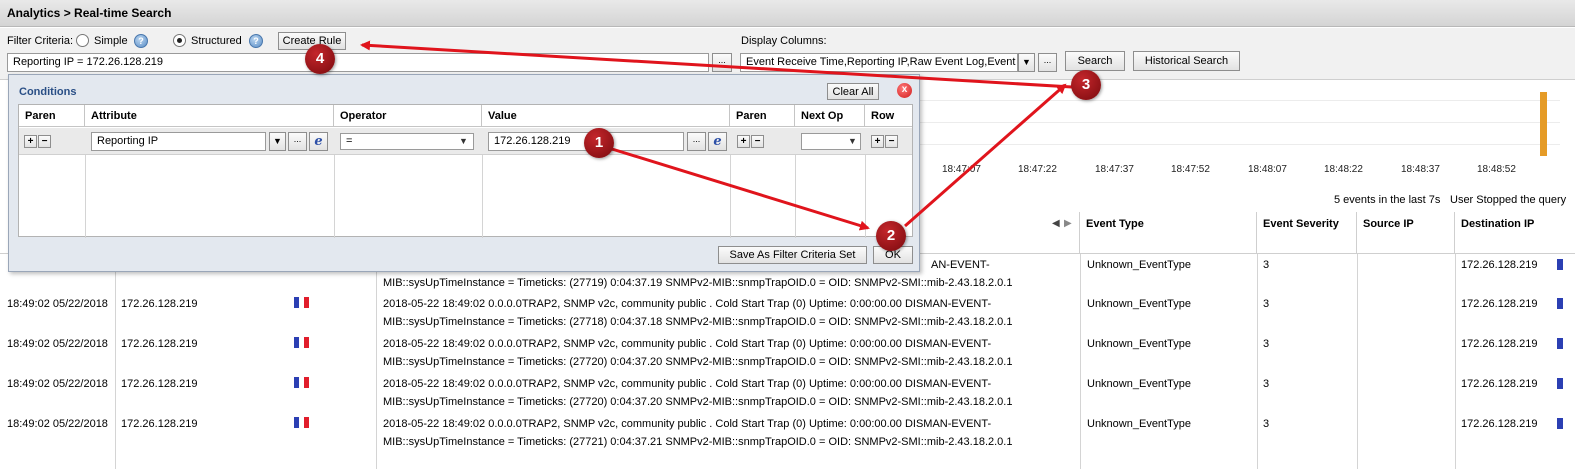 Image resolution: width=1575 pixels, height=469 pixels. I want to click on annotation-marker-1: 1, so click(599, 143).